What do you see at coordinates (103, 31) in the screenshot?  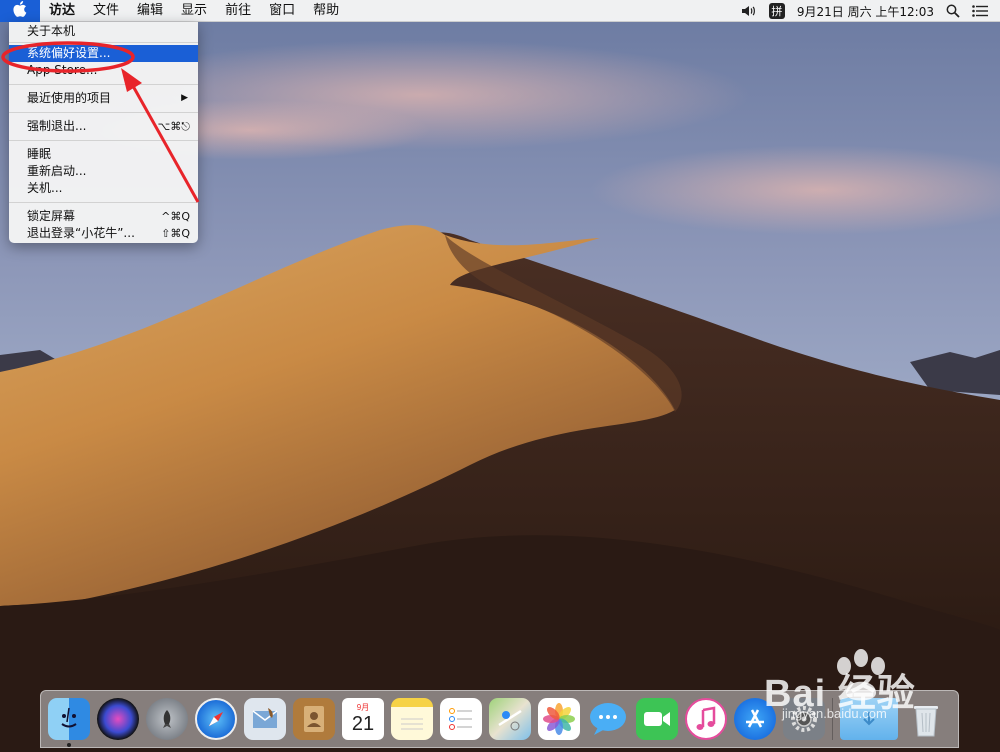 I see `menu-item-about: 关于本机` at bounding box center [103, 31].